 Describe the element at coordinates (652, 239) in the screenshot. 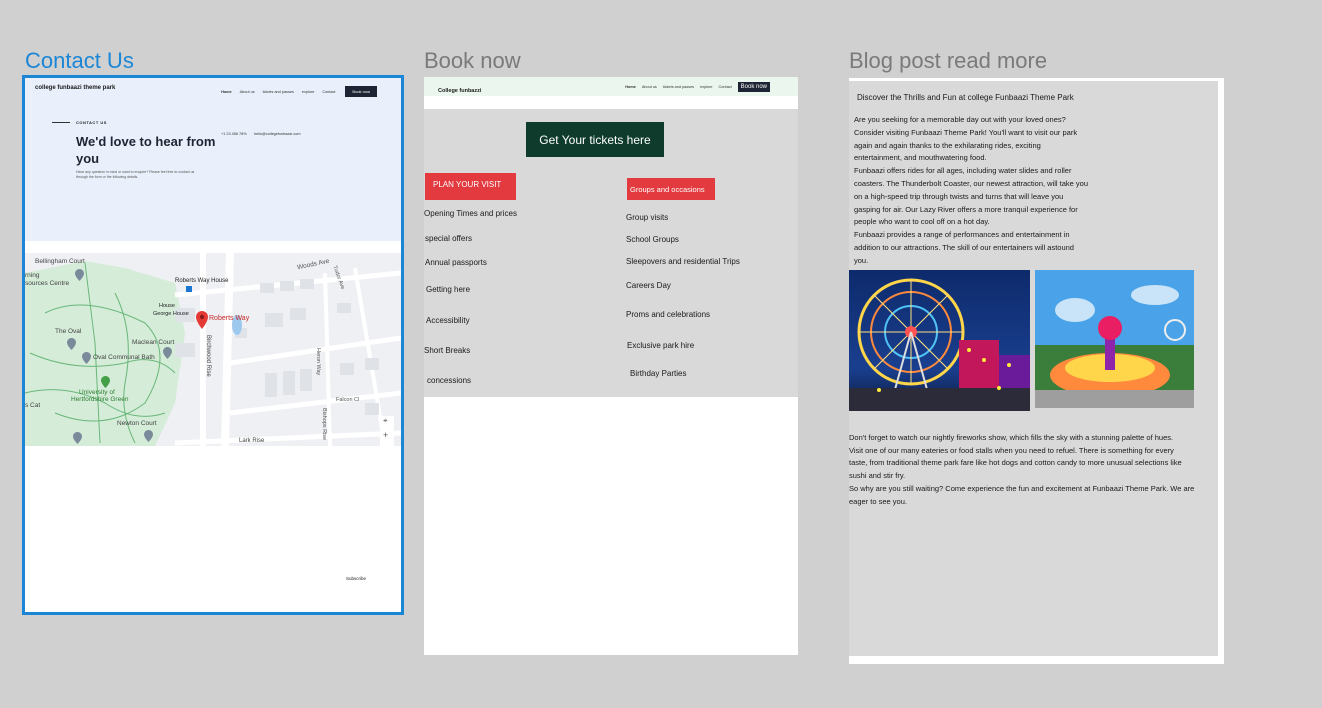

I see `list-item: School Groups` at that location.